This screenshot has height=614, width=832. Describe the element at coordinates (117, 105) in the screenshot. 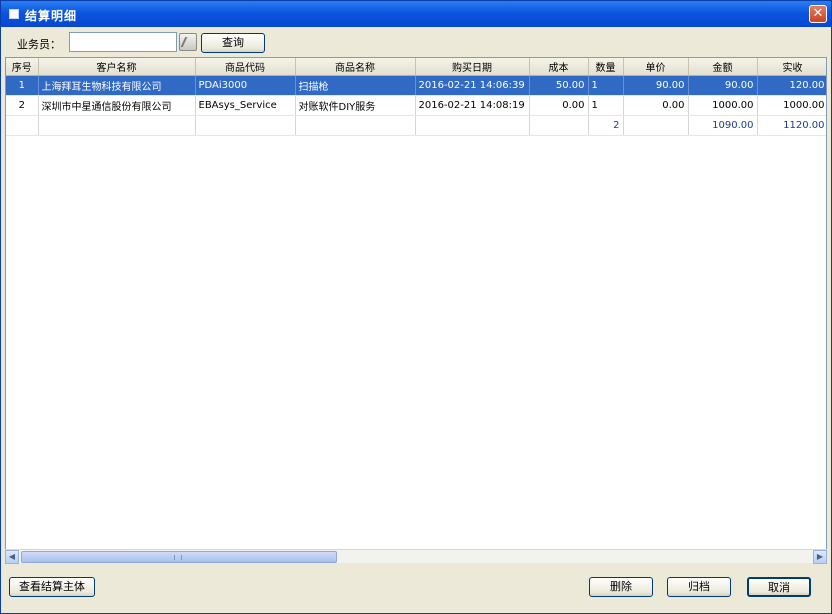

I see `cell-customer: 深圳市中星通信股份有限公司` at that location.